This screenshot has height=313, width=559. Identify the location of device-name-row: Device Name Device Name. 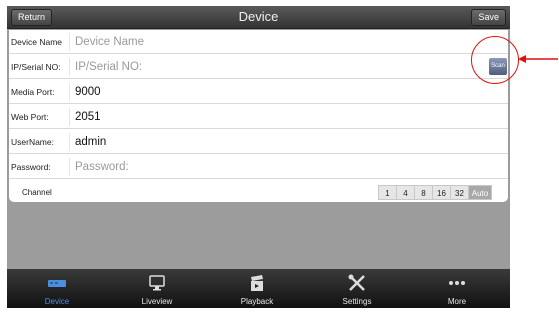
(258, 42).